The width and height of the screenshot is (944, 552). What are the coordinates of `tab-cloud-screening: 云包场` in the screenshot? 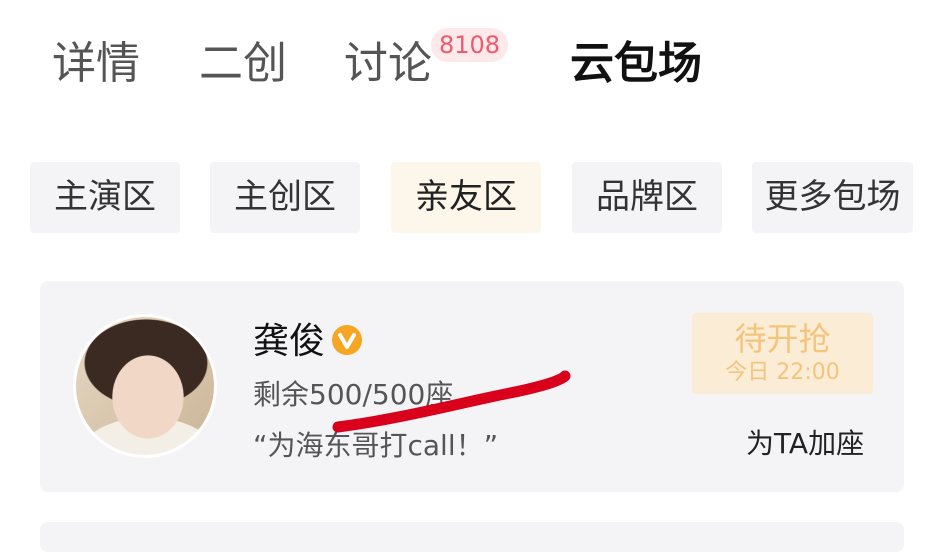 It's located at (636, 64).